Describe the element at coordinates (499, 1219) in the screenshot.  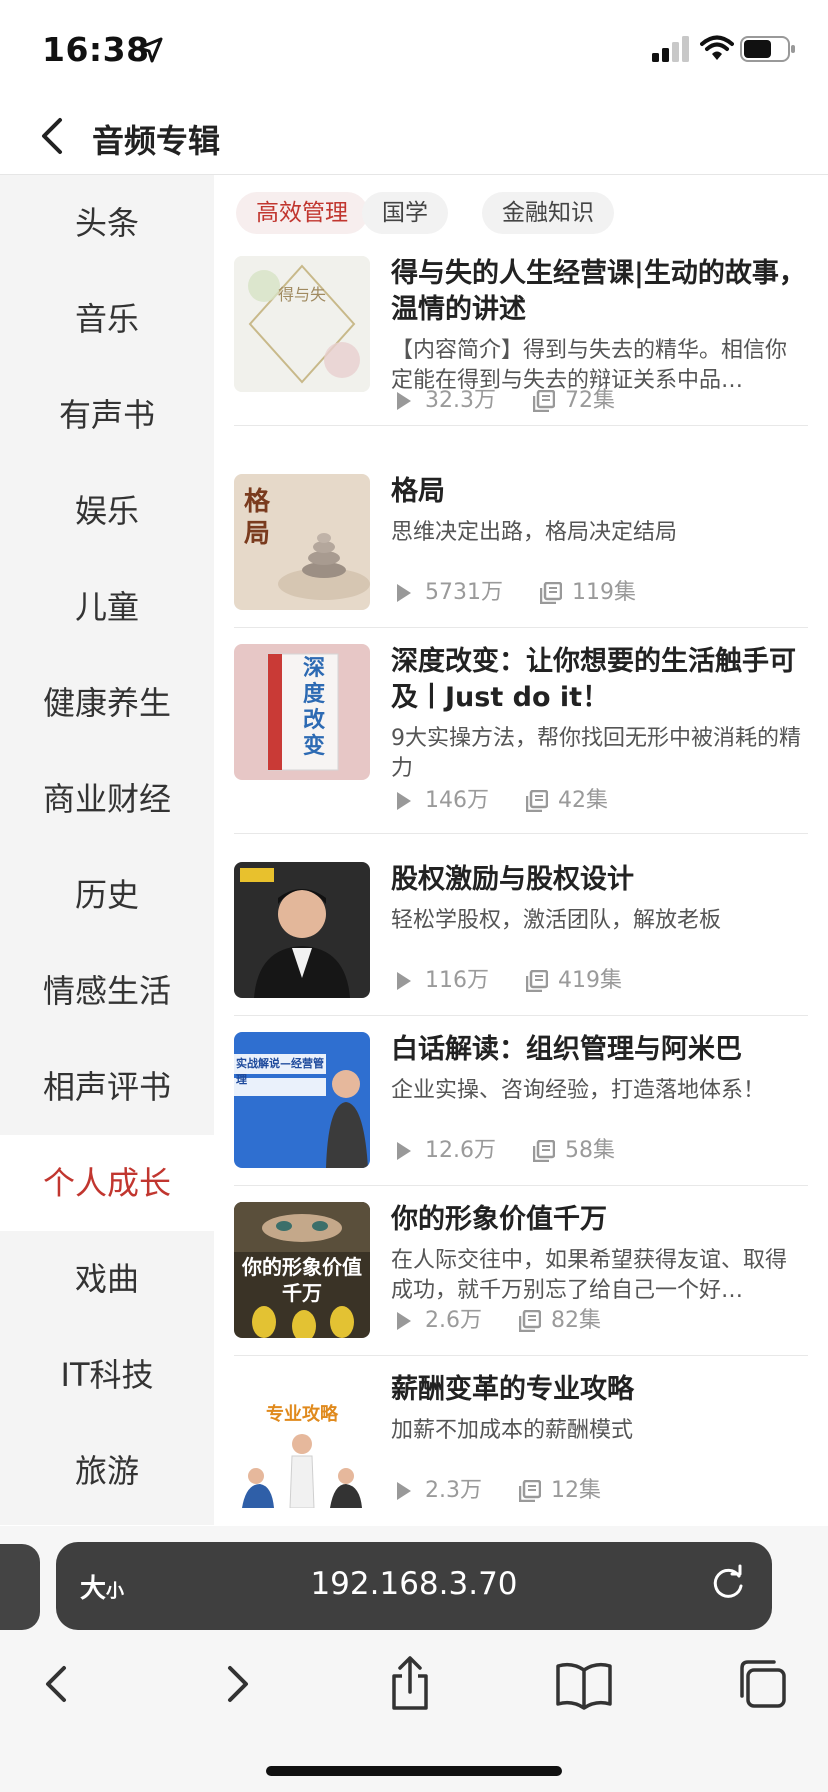
I see `album-title: 你的形象价值千万` at that location.